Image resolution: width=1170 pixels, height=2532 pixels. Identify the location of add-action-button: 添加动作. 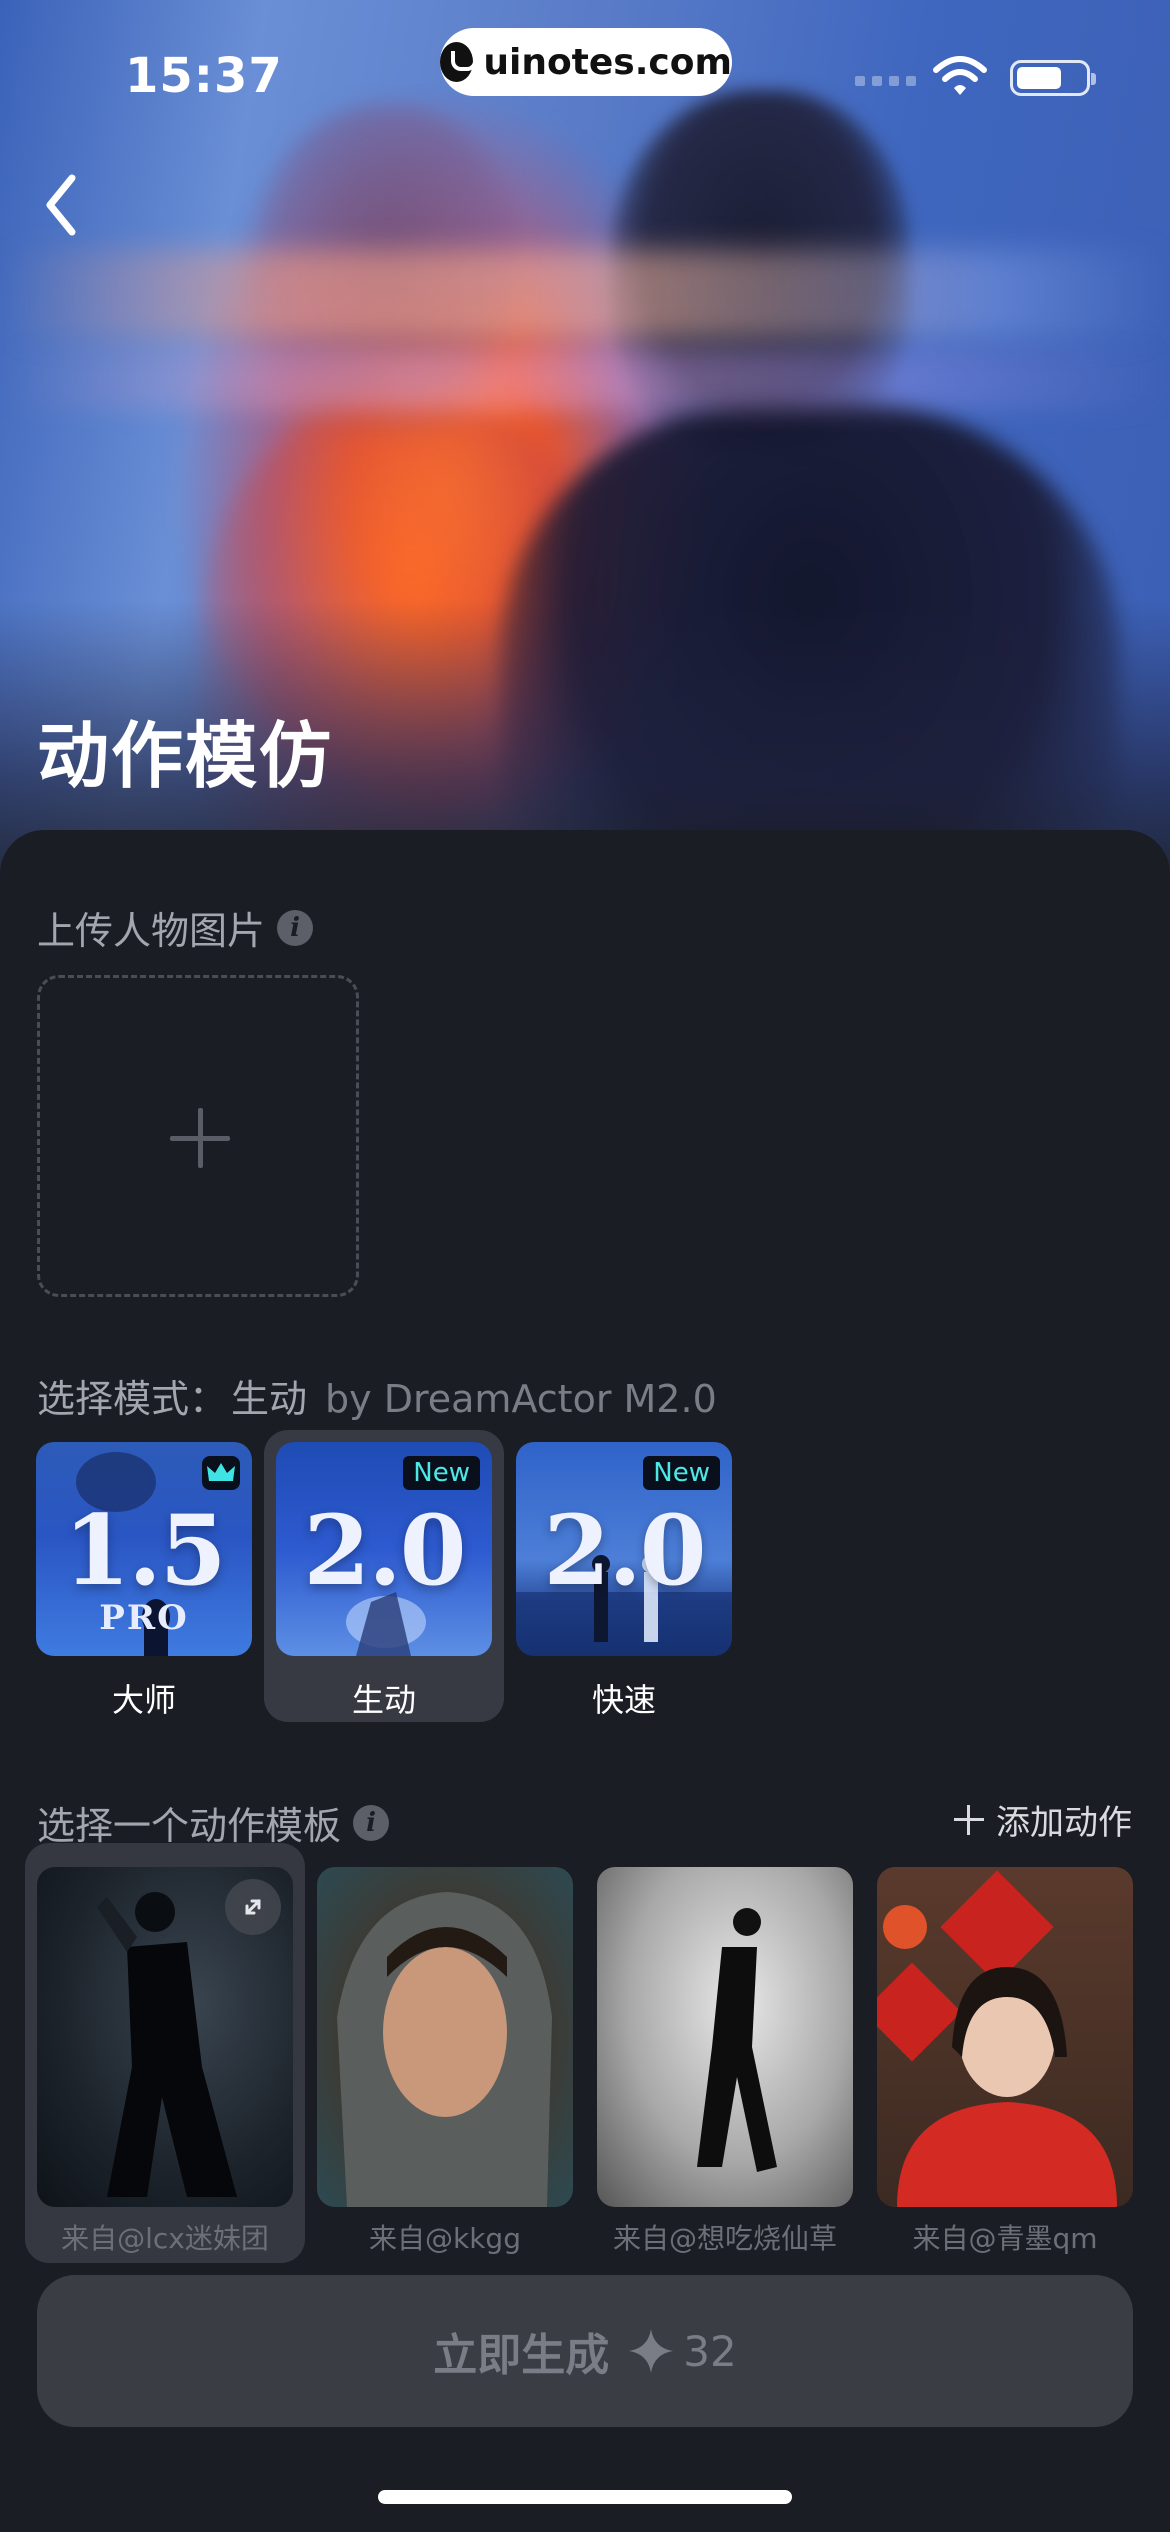
(1043, 1819).